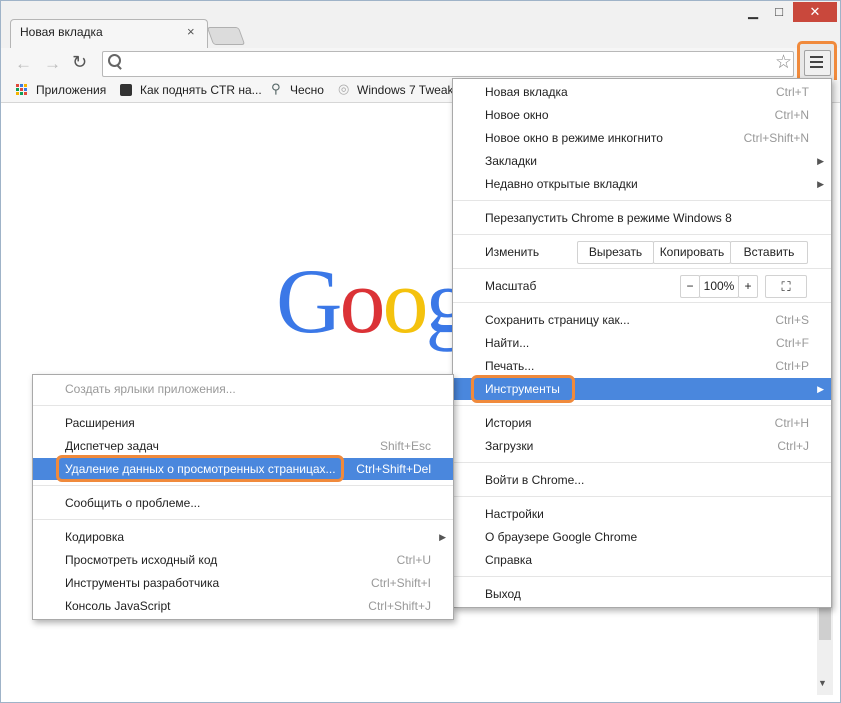  I want to click on menu-item-recent-tabs: Недавно открытые вкладки ▶, so click(642, 184).